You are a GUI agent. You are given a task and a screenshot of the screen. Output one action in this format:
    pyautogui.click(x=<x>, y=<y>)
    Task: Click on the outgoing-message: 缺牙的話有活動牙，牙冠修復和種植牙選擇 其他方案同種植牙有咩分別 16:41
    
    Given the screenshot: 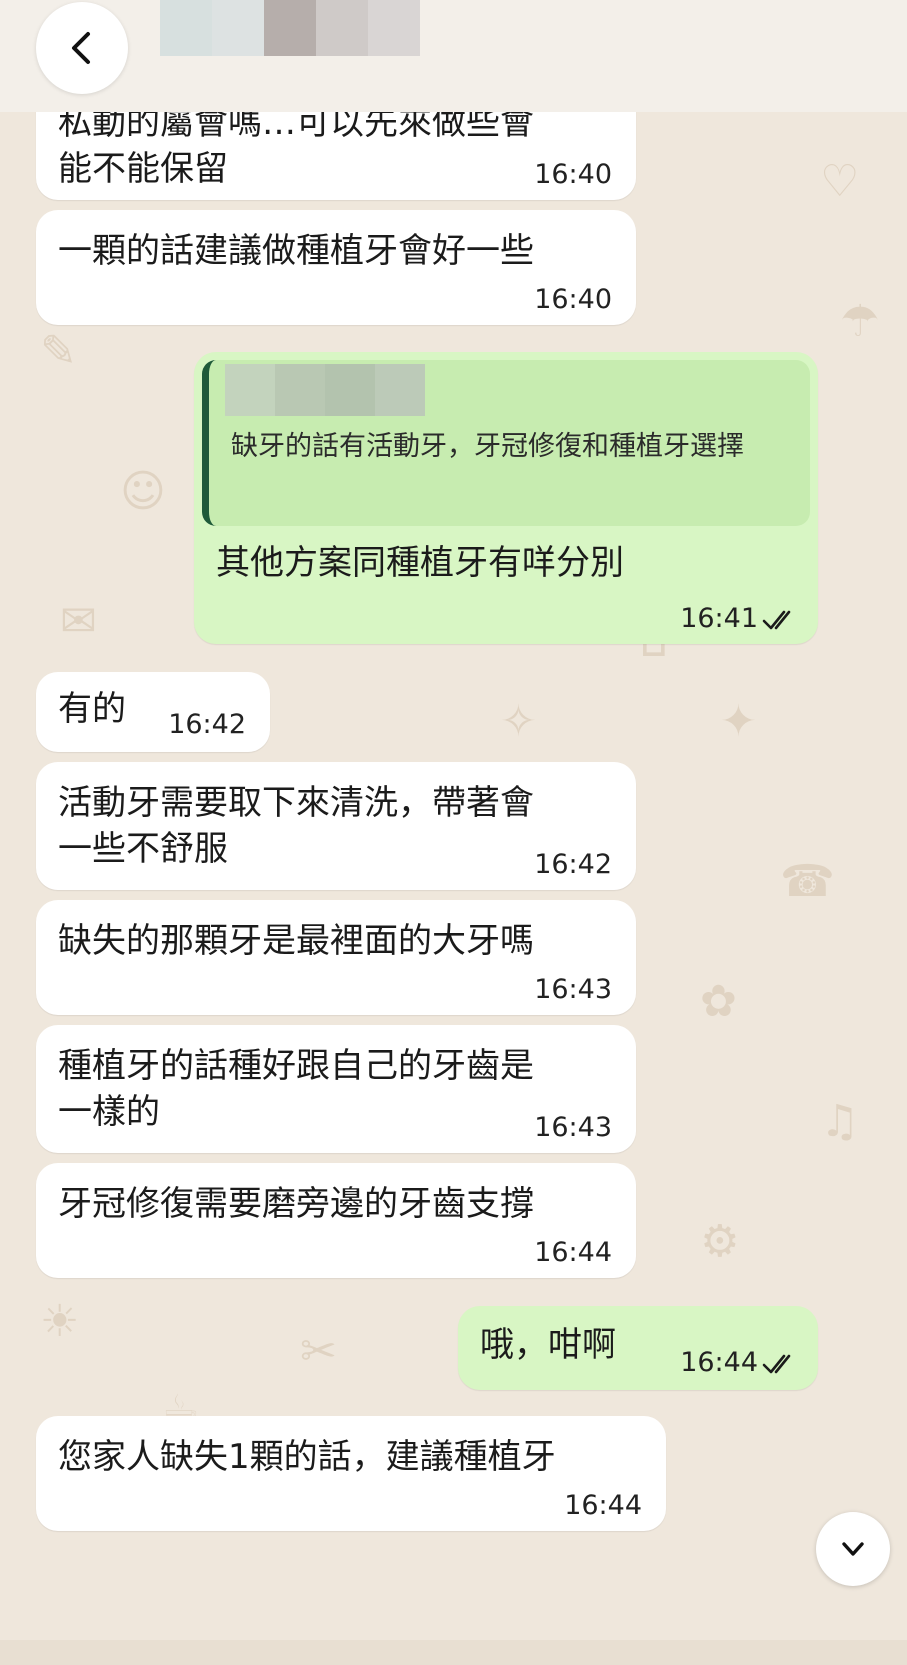 What is the action you would take?
    pyautogui.click(x=506, y=498)
    